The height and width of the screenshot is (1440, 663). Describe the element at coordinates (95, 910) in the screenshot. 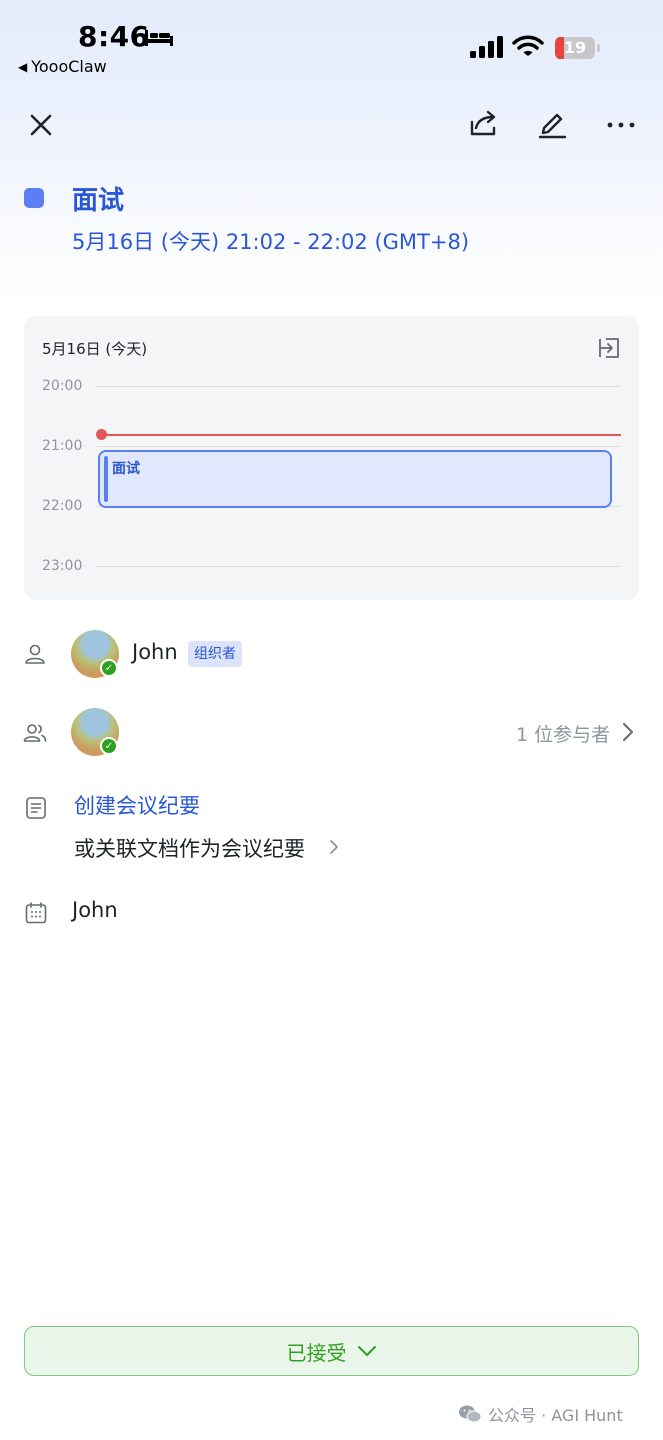

I see `calendar-owner: John` at that location.